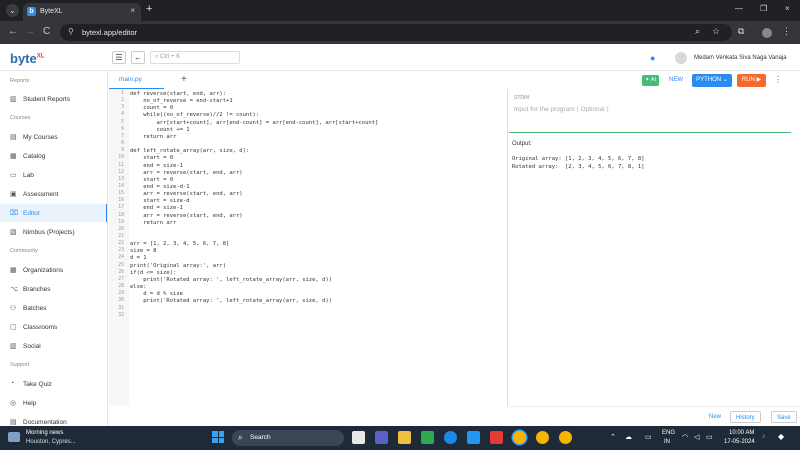 The image size is (800, 450). Describe the element at coordinates (381, 437) in the screenshot. I see `teams-icon` at that location.